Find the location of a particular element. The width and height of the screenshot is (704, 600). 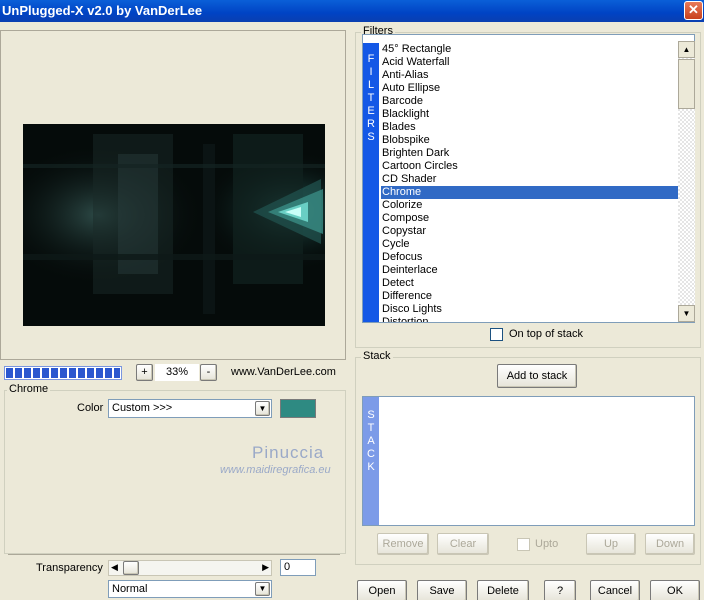

color-dropdown-value: Custom >>> is located at coordinates (142, 408).